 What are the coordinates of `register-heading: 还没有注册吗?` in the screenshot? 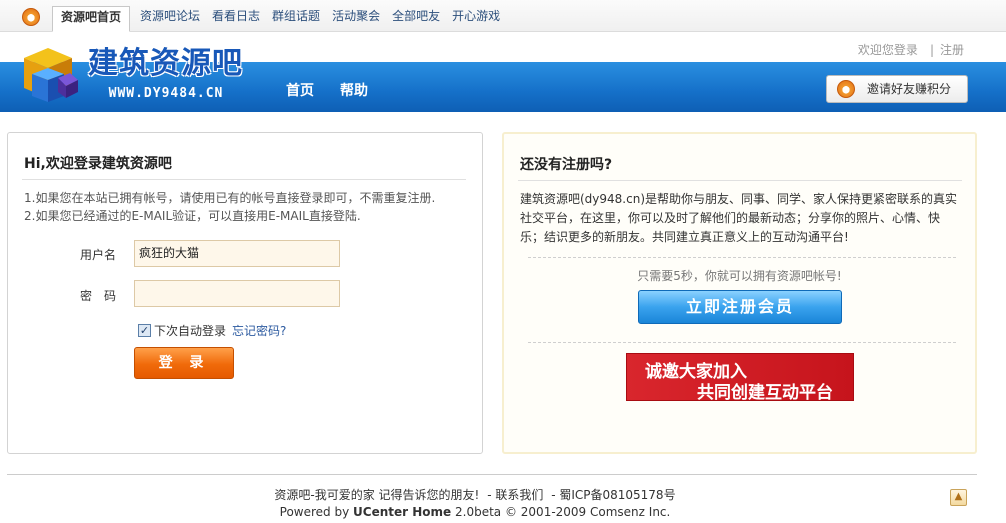 It's located at (566, 165).